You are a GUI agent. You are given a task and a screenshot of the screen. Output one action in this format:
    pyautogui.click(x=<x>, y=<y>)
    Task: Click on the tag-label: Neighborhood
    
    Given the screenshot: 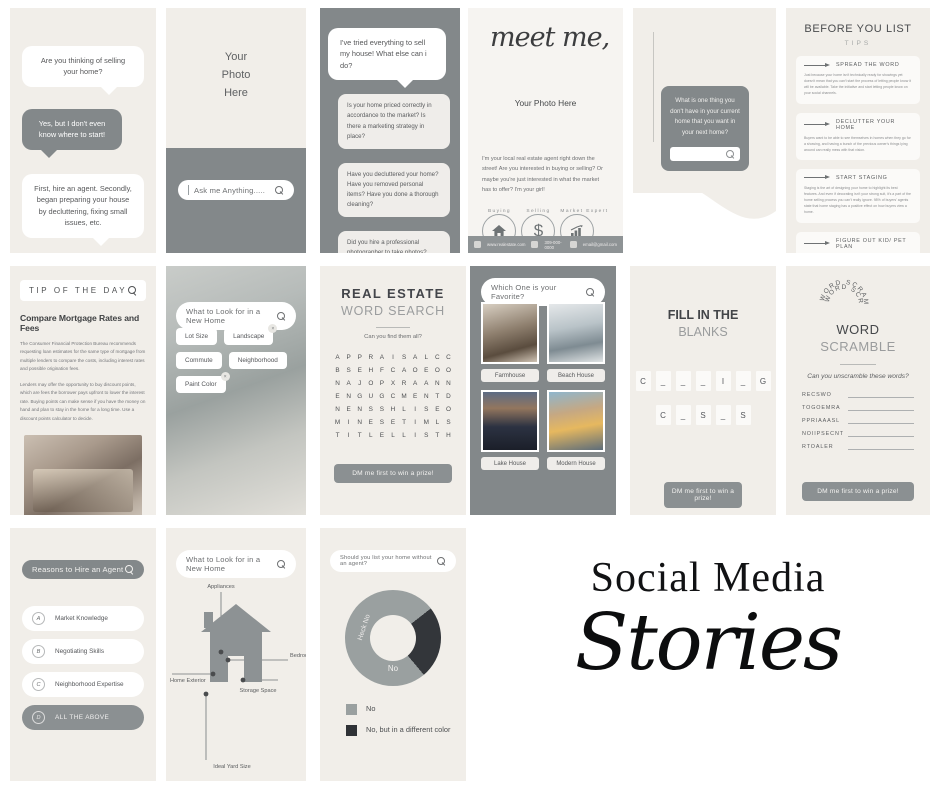 What is the action you would take?
    pyautogui.click(x=257, y=360)
    